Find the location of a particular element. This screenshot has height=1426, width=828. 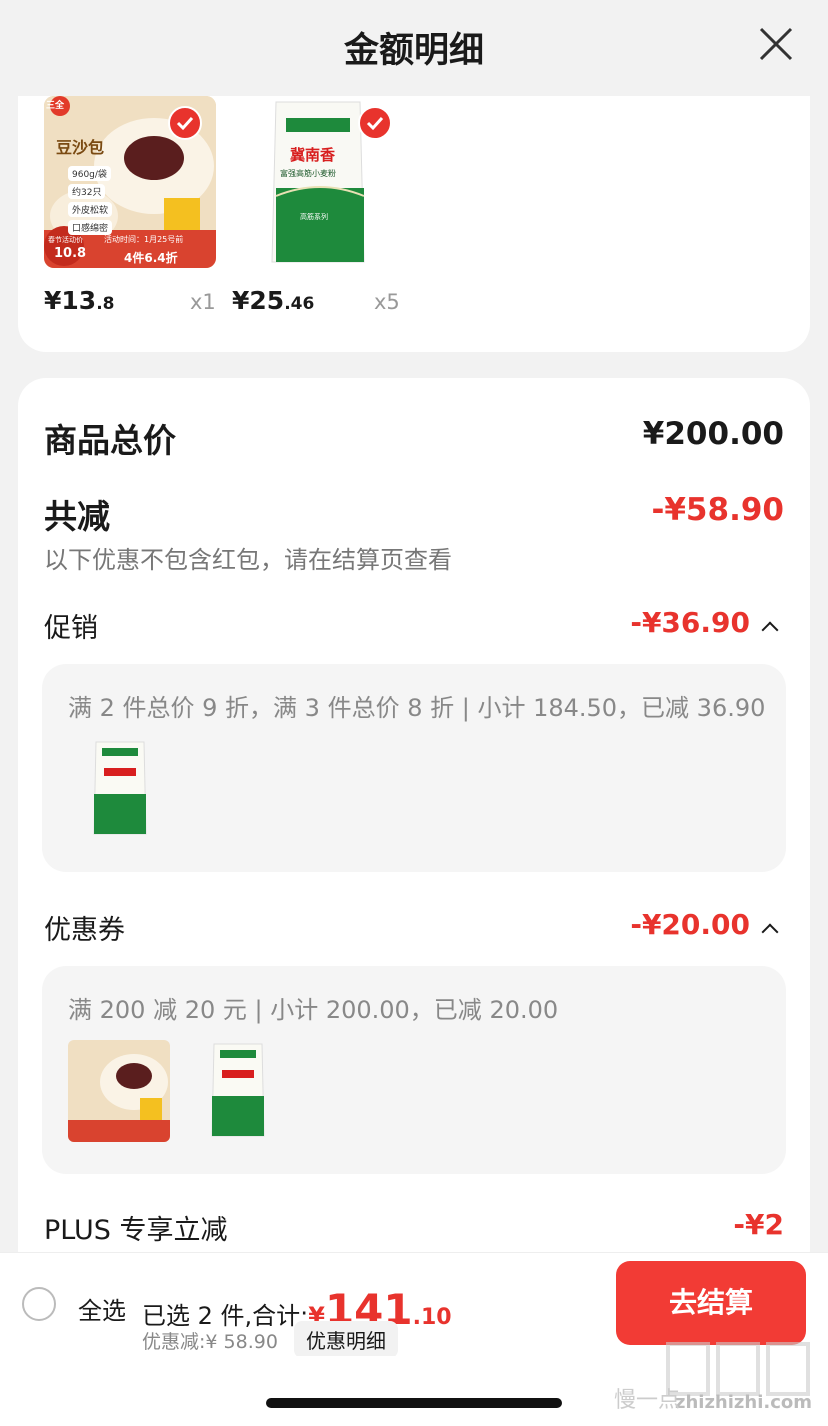

plus-value: -¥2 is located at coordinates (758, 1224).